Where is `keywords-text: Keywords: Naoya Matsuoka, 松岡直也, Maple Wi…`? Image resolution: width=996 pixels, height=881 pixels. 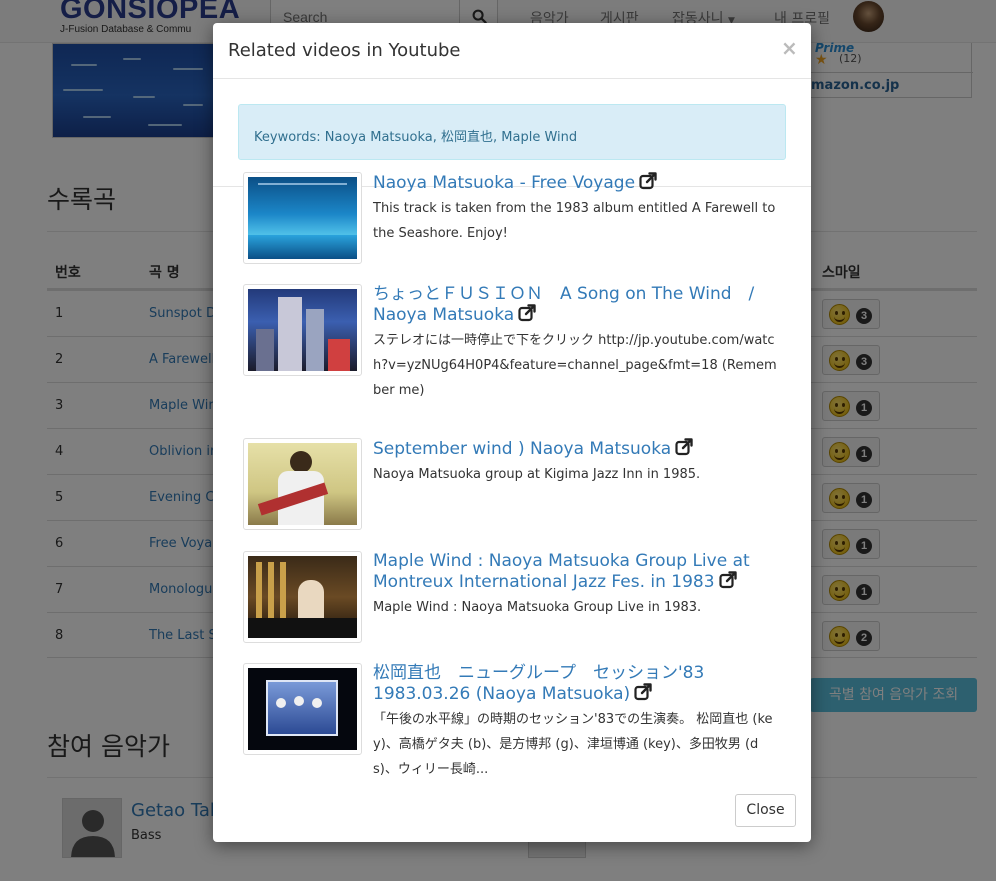
keywords-text: Keywords: Naoya Matsuoka, 松岡直也, Maple Wi… is located at coordinates (416, 137).